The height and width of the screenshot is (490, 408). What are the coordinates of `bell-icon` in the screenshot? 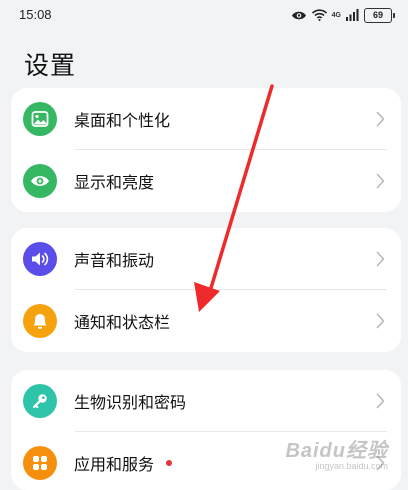 It's located at (40, 321).